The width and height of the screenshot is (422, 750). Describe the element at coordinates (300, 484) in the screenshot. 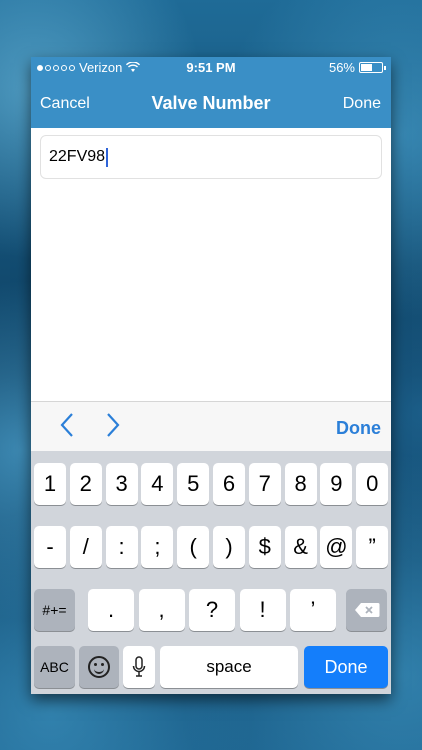

I see `key-row1-7: 8` at that location.